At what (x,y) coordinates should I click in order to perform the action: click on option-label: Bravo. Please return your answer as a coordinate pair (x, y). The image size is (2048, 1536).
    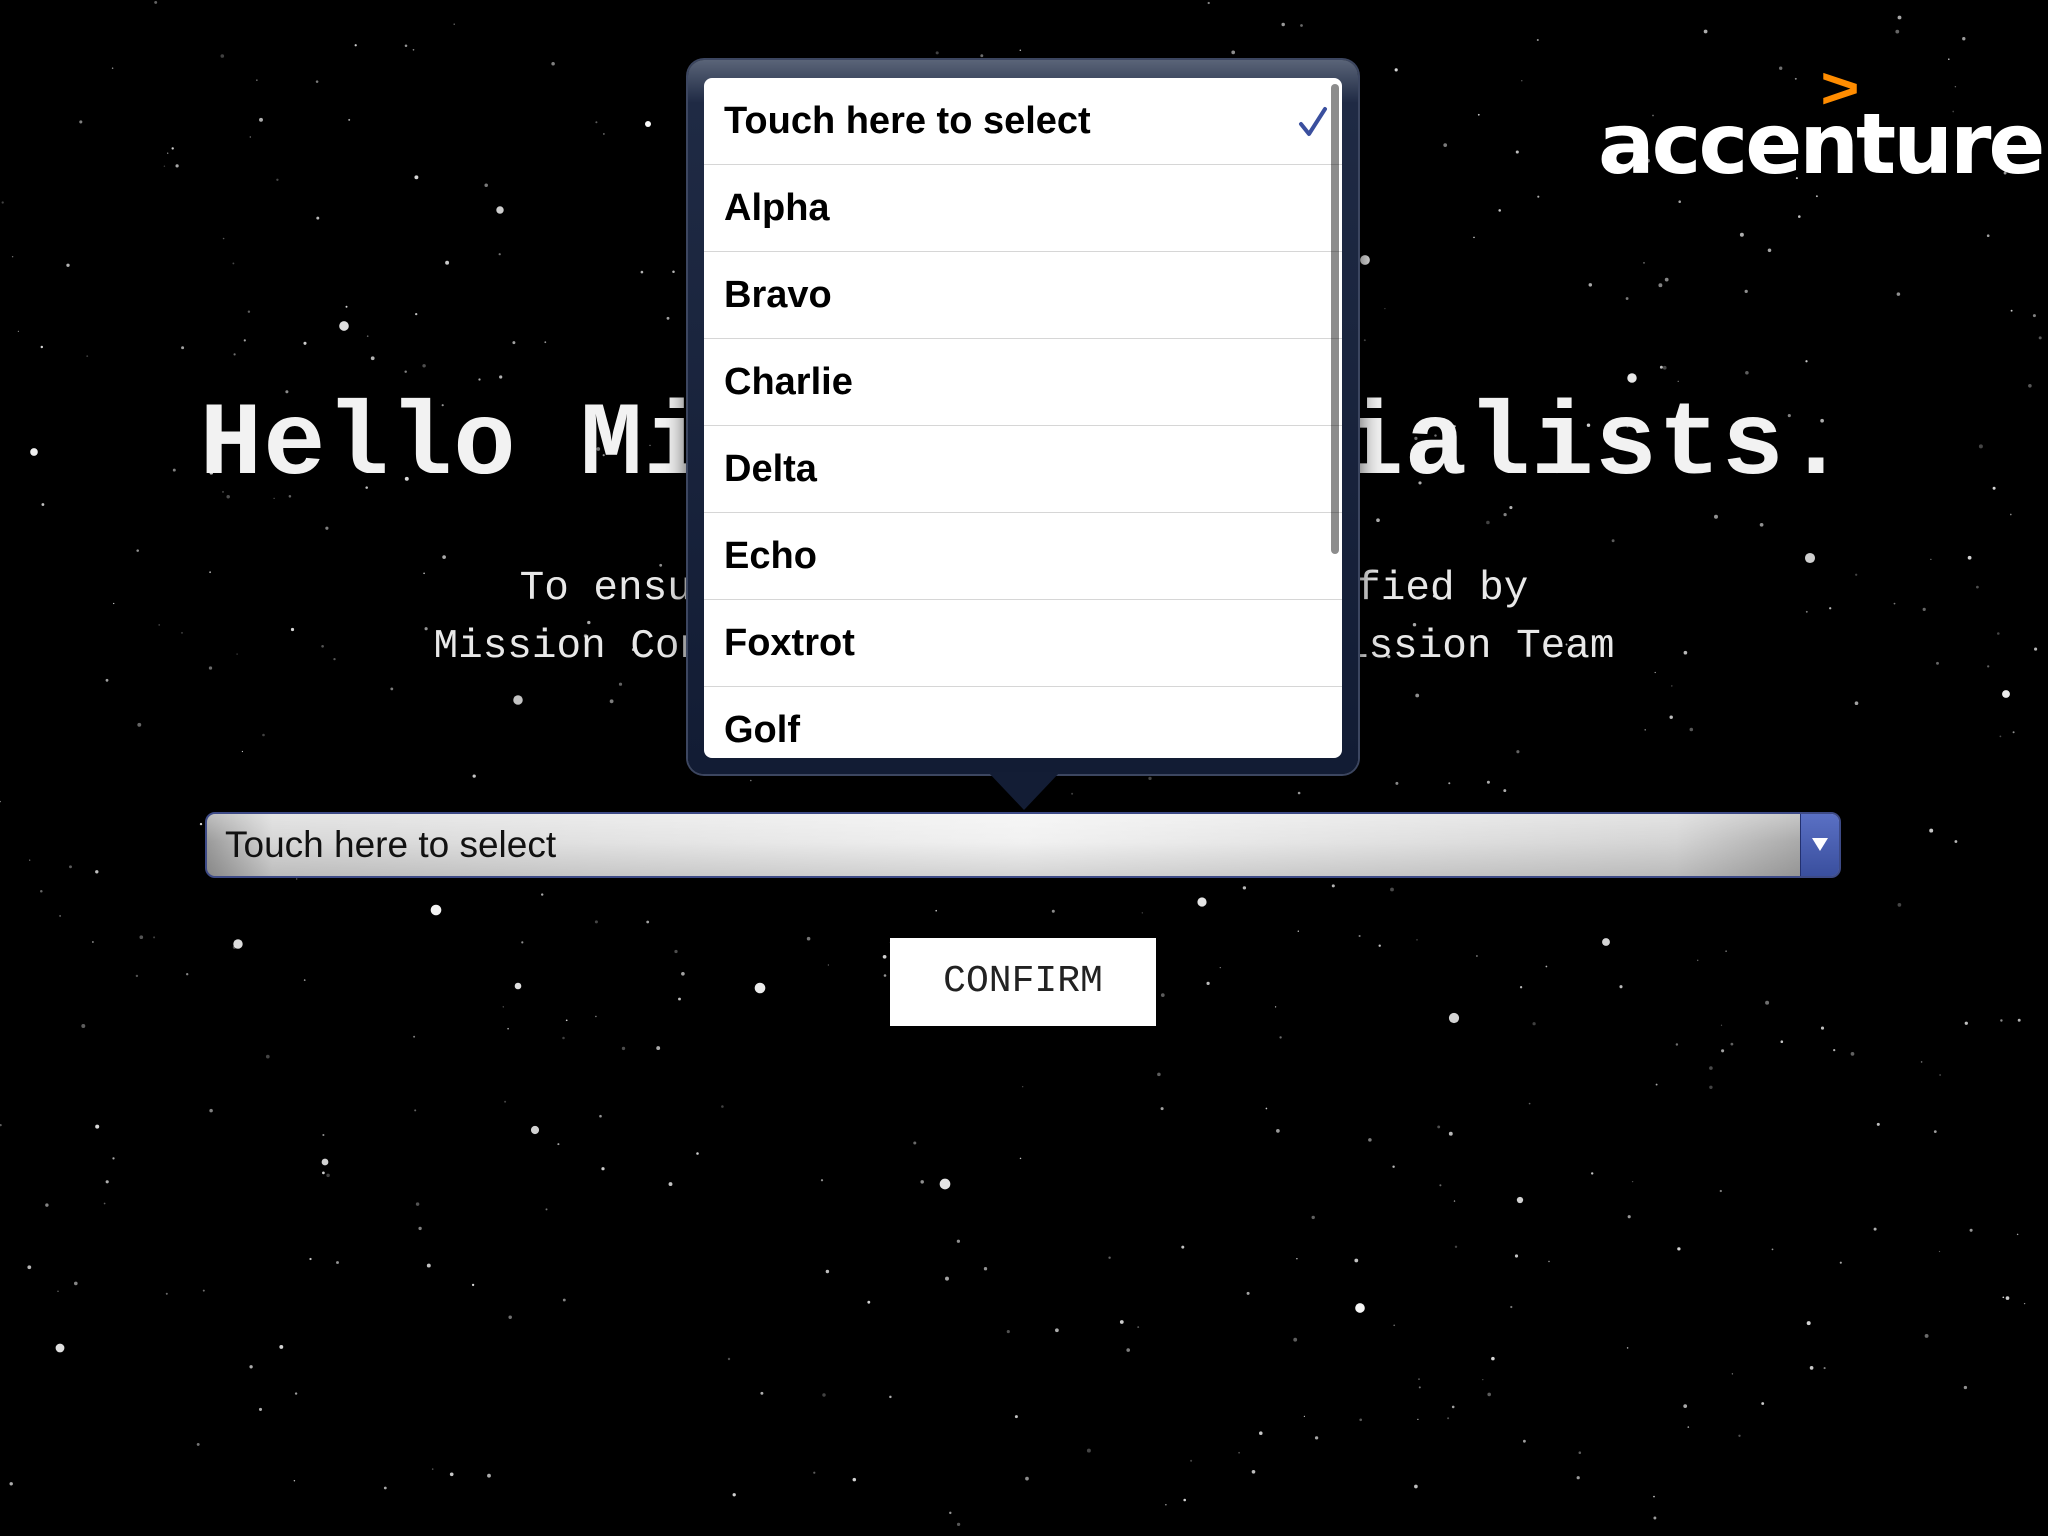
    Looking at the image, I should click on (778, 295).